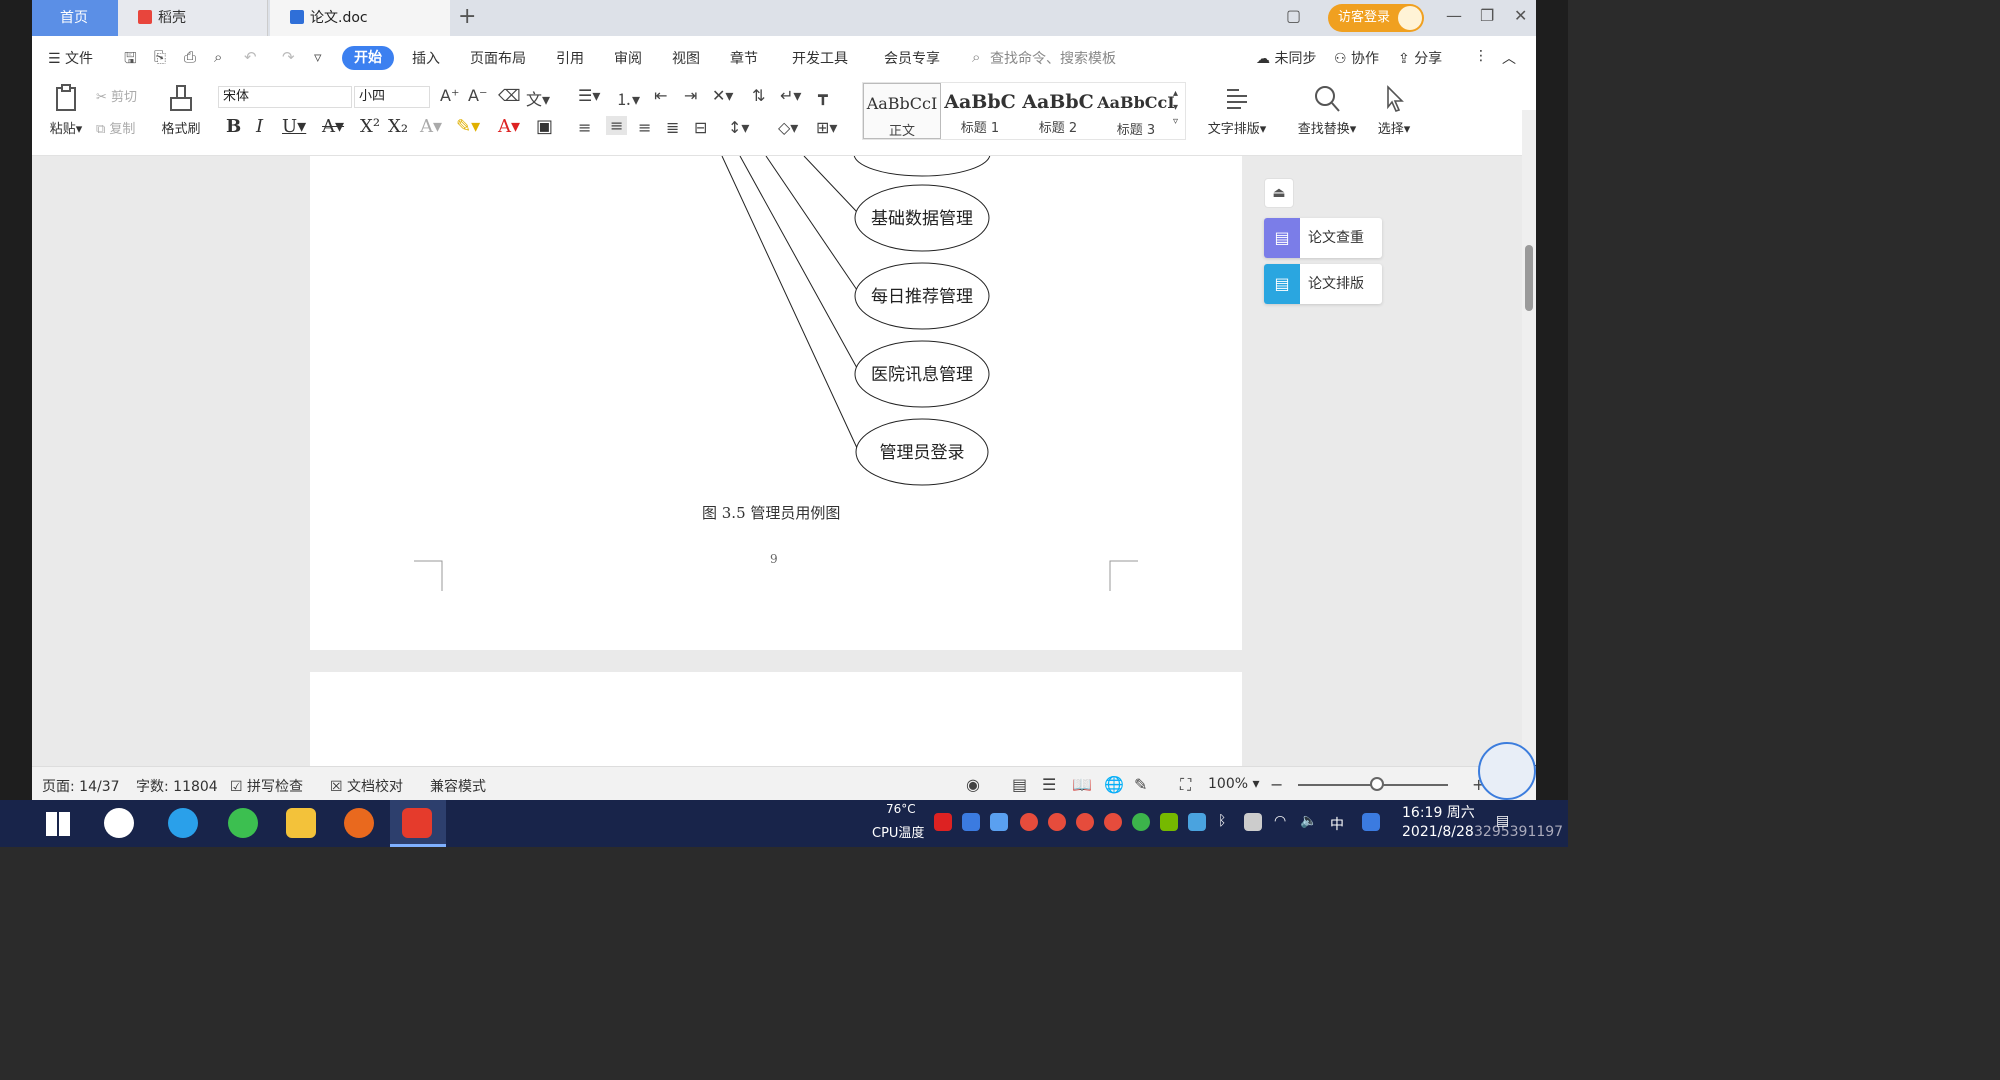 The width and height of the screenshot is (2000, 1080). Describe the element at coordinates (1487, 15) in the screenshot. I see `restore-icon: ❐` at that location.